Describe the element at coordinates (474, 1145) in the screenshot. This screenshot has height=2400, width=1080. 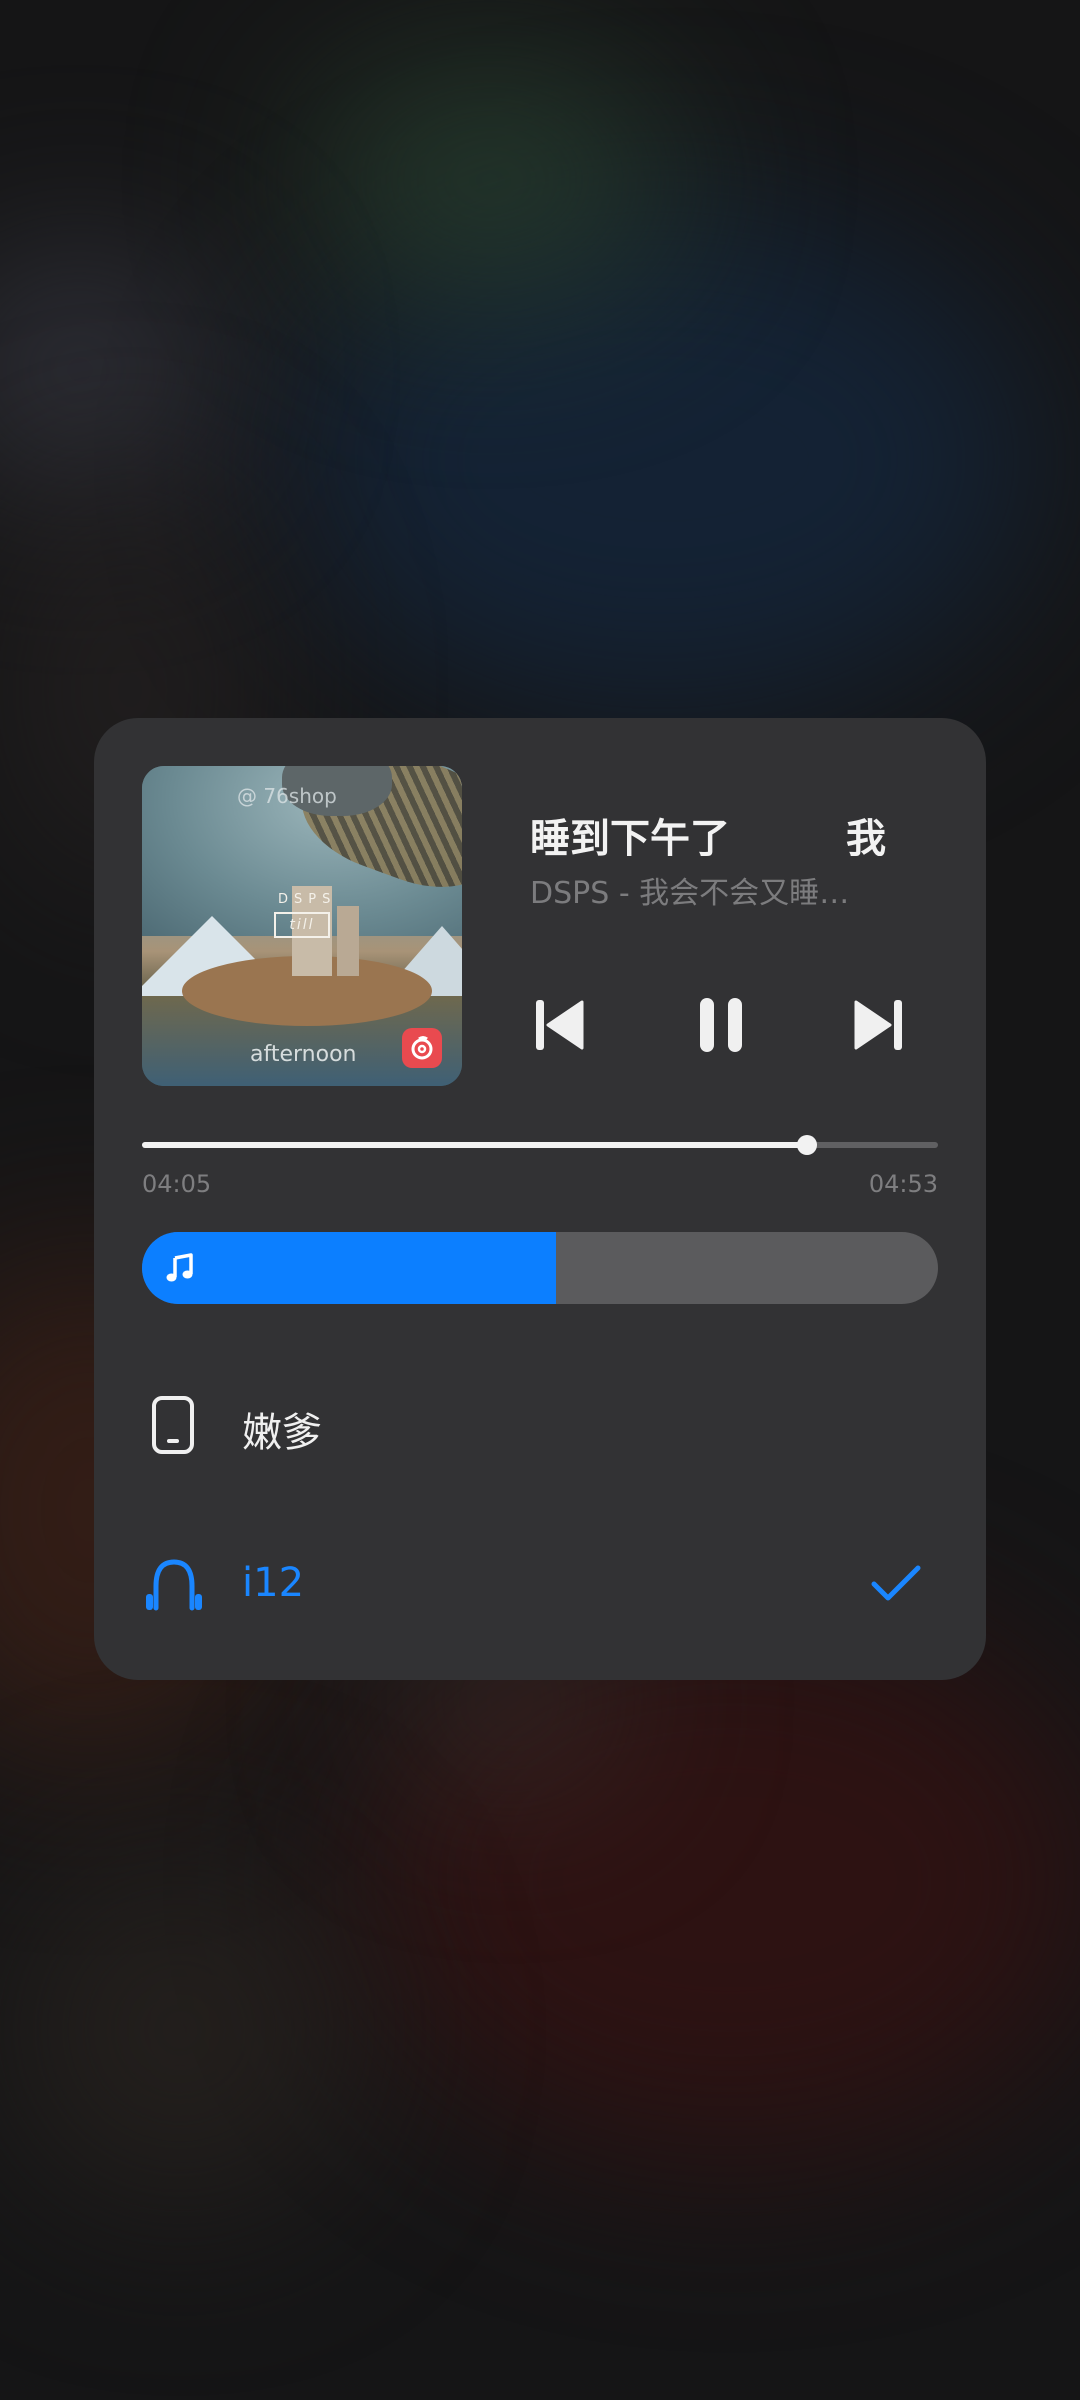
I see `progress-fill` at that location.